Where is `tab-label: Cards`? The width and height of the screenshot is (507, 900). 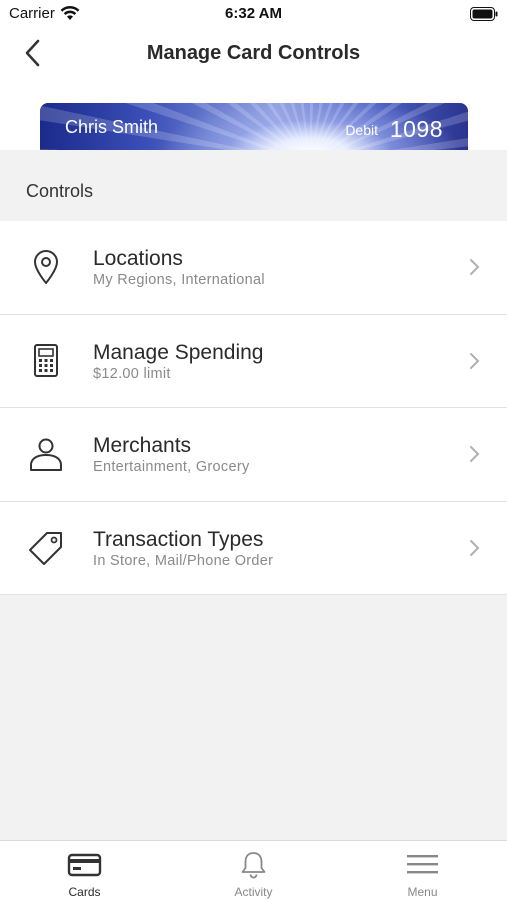
tab-label: Cards is located at coordinates (84, 892).